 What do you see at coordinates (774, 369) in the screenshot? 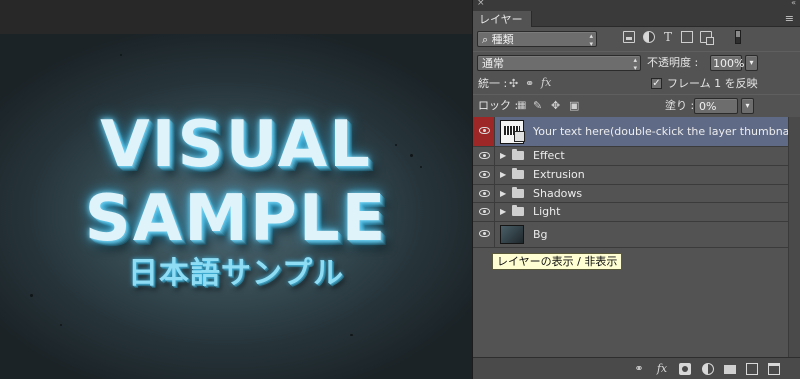
I see `trash-icon` at bounding box center [774, 369].